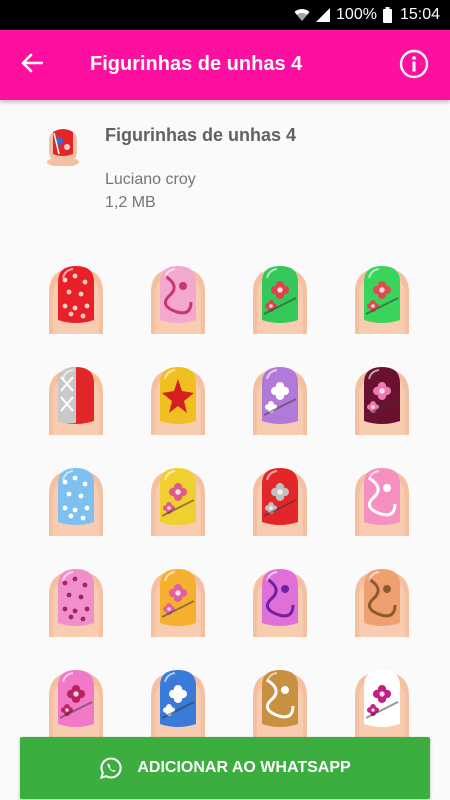  I want to click on app-bar: Figurinhas de unhas 4, so click(225, 65).